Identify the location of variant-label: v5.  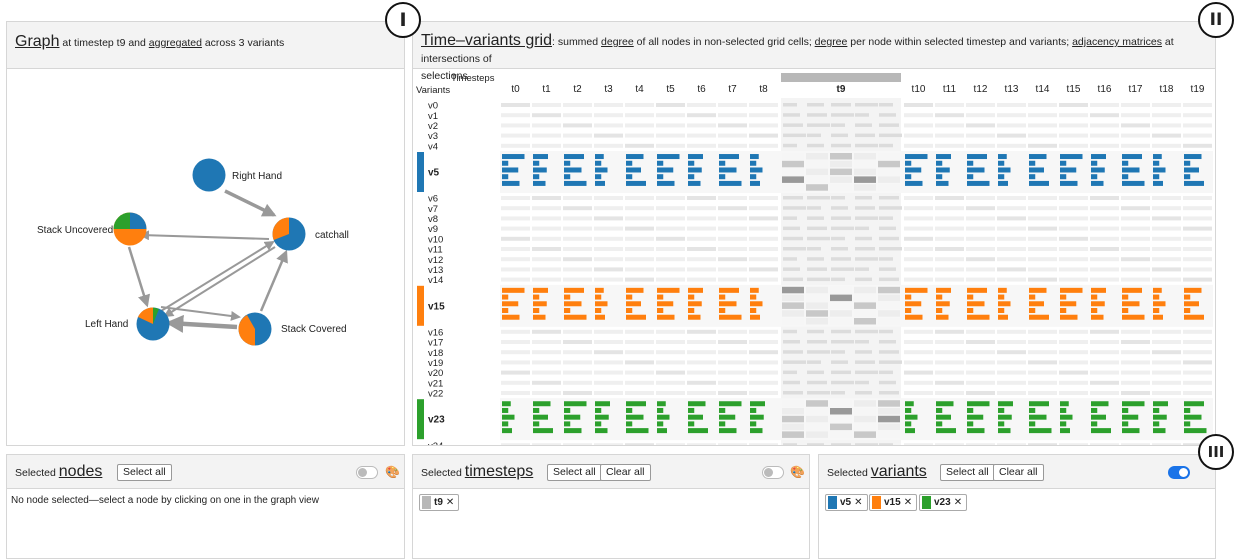
(434, 173).